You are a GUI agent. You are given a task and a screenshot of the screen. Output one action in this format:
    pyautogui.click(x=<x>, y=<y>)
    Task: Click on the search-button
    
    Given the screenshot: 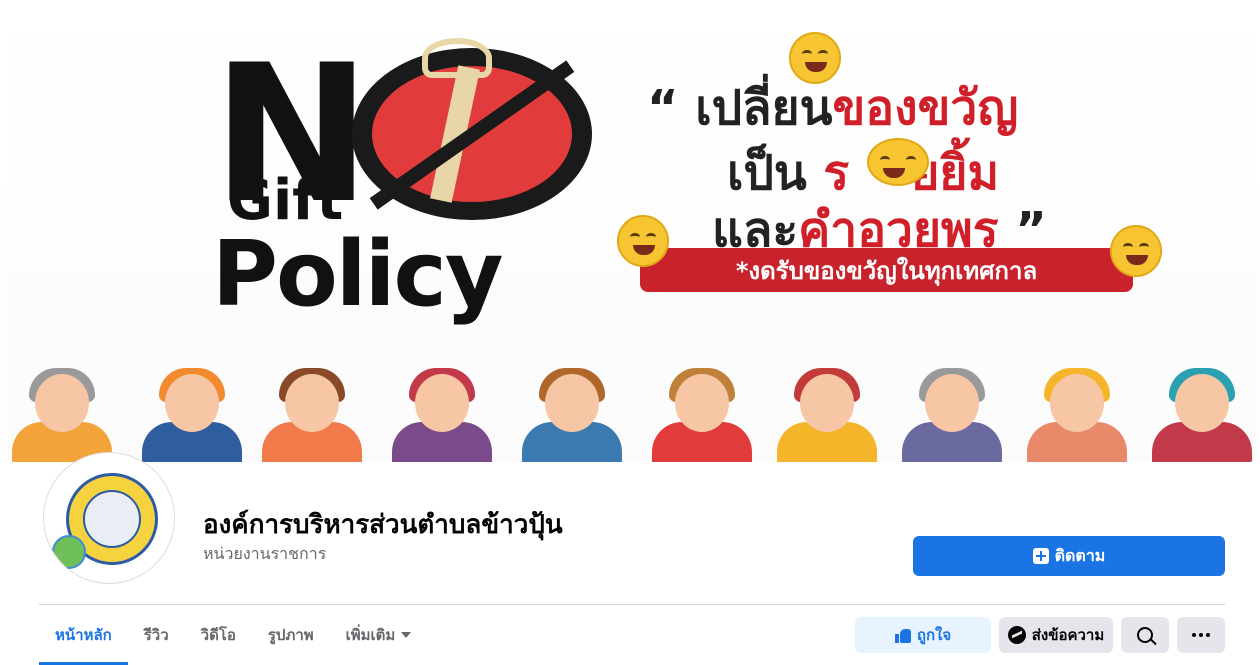 What is the action you would take?
    pyautogui.click(x=1145, y=635)
    